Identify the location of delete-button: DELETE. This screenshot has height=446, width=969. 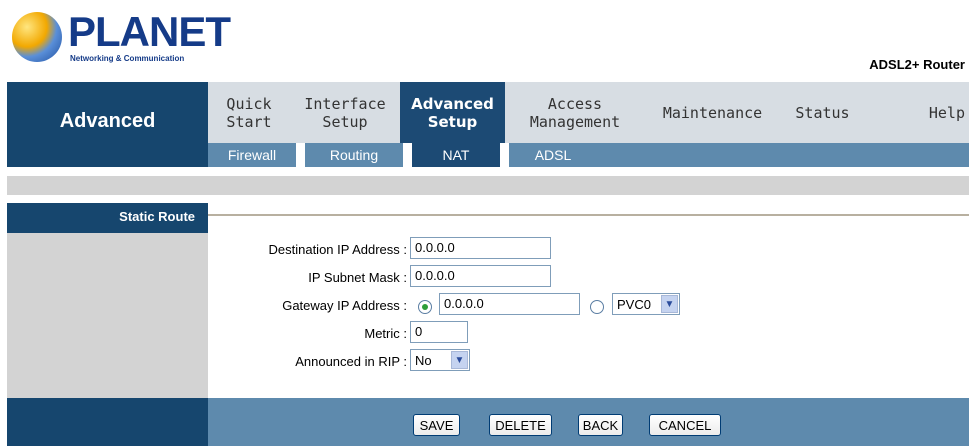
(520, 425).